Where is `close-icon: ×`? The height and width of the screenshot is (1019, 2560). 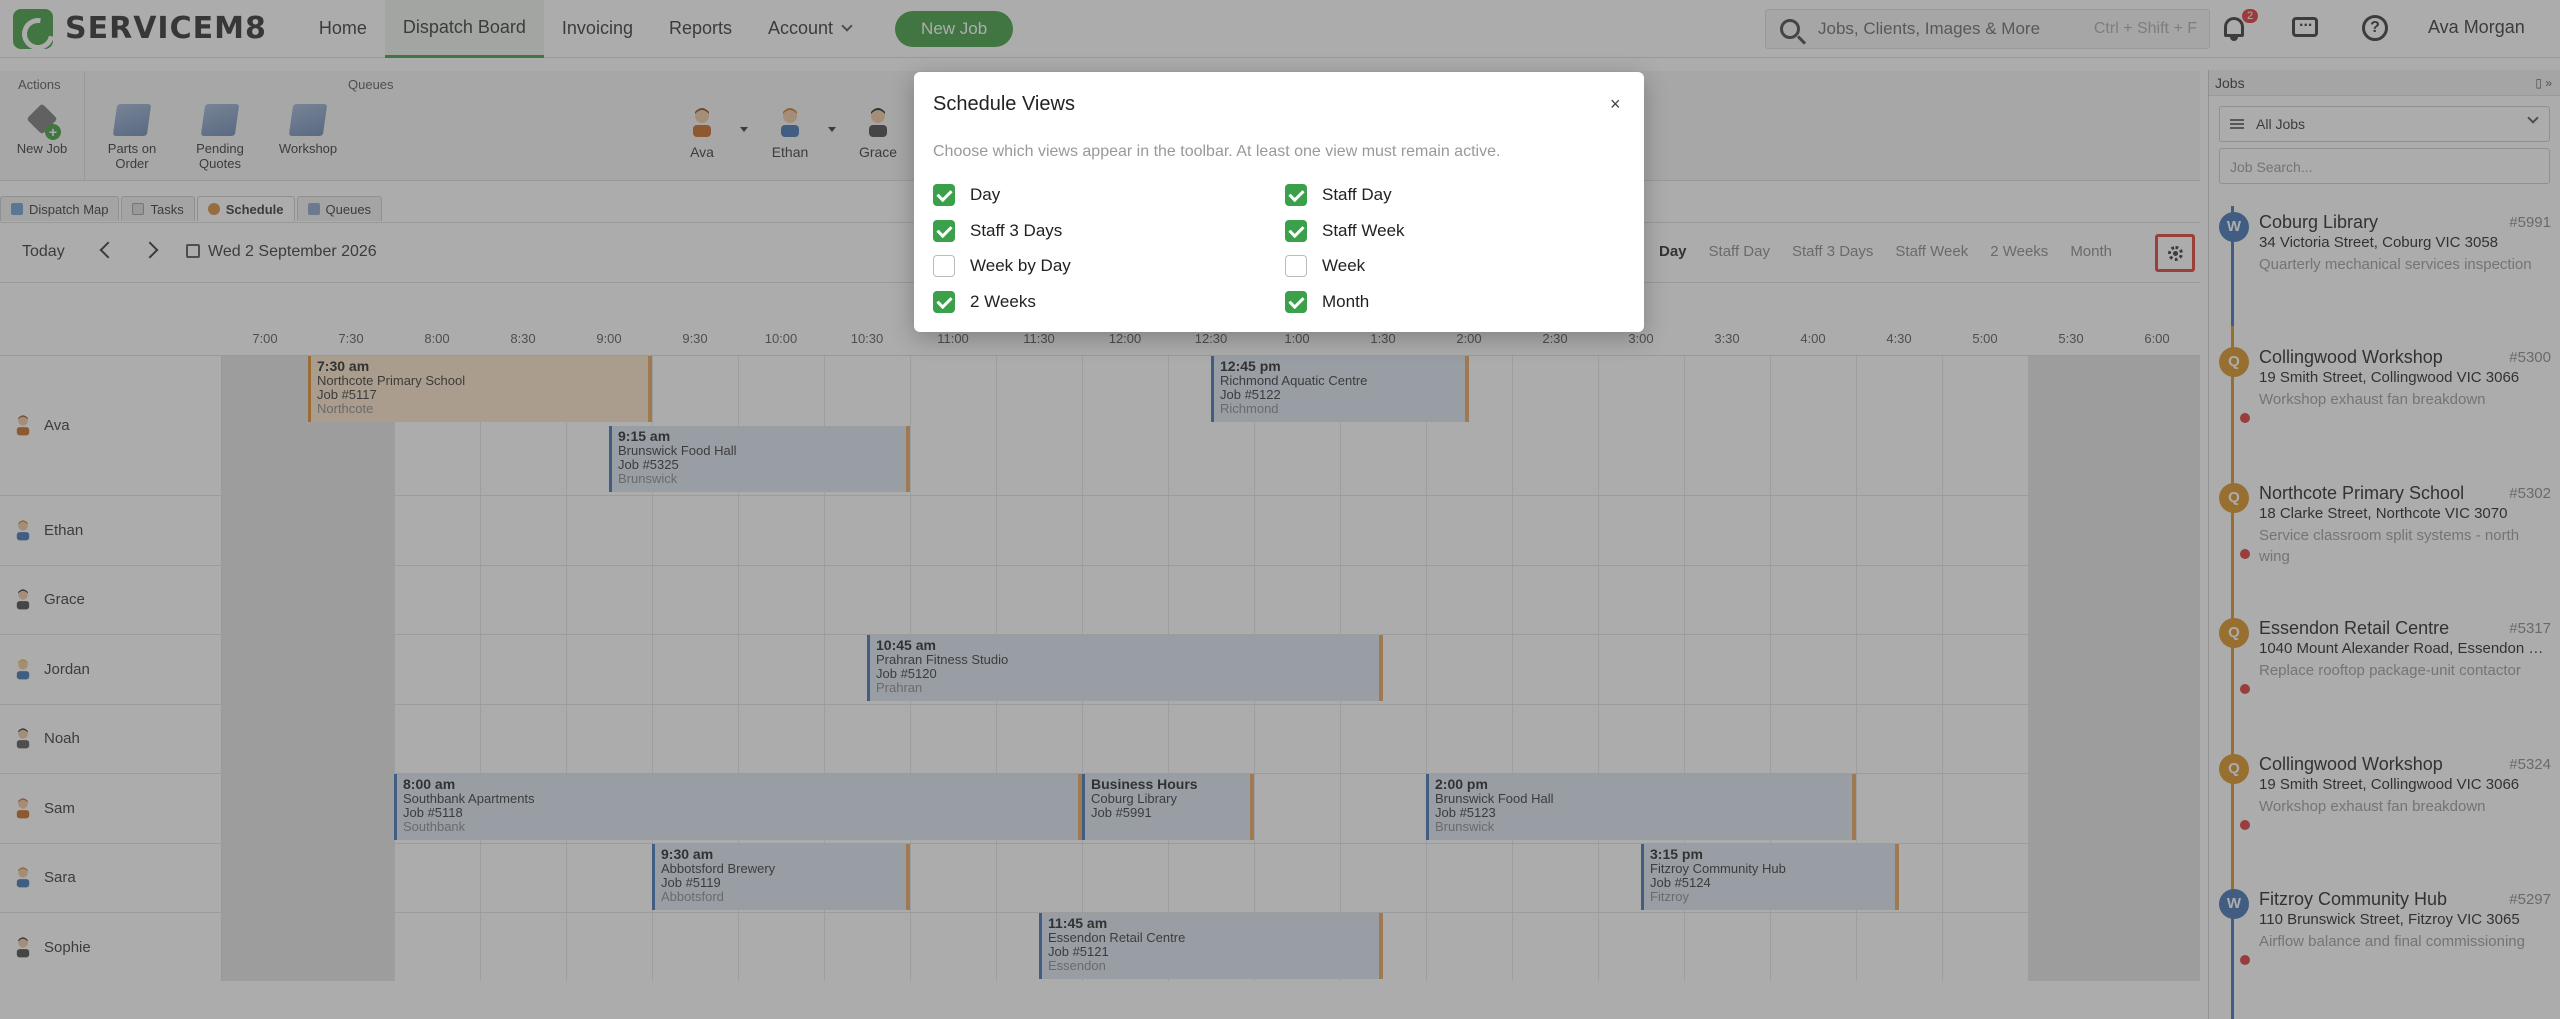 close-icon: × is located at coordinates (1615, 104).